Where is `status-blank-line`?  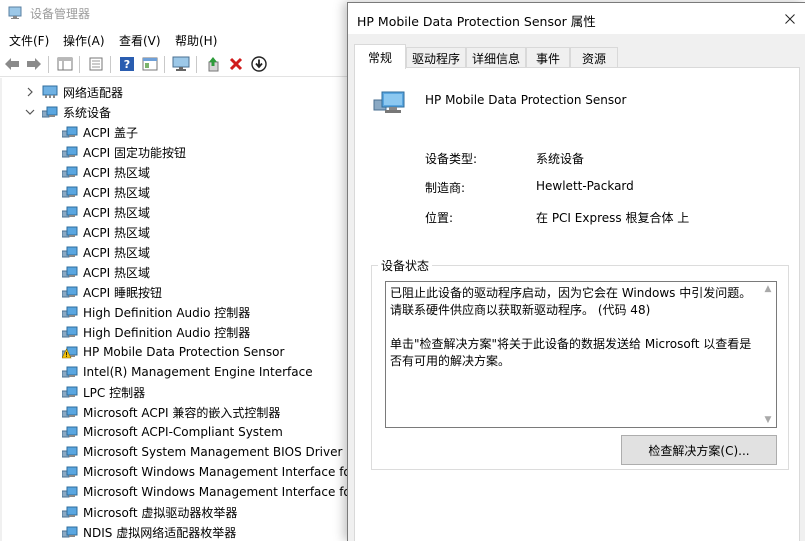
status-blank-line is located at coordinates (573, 327).